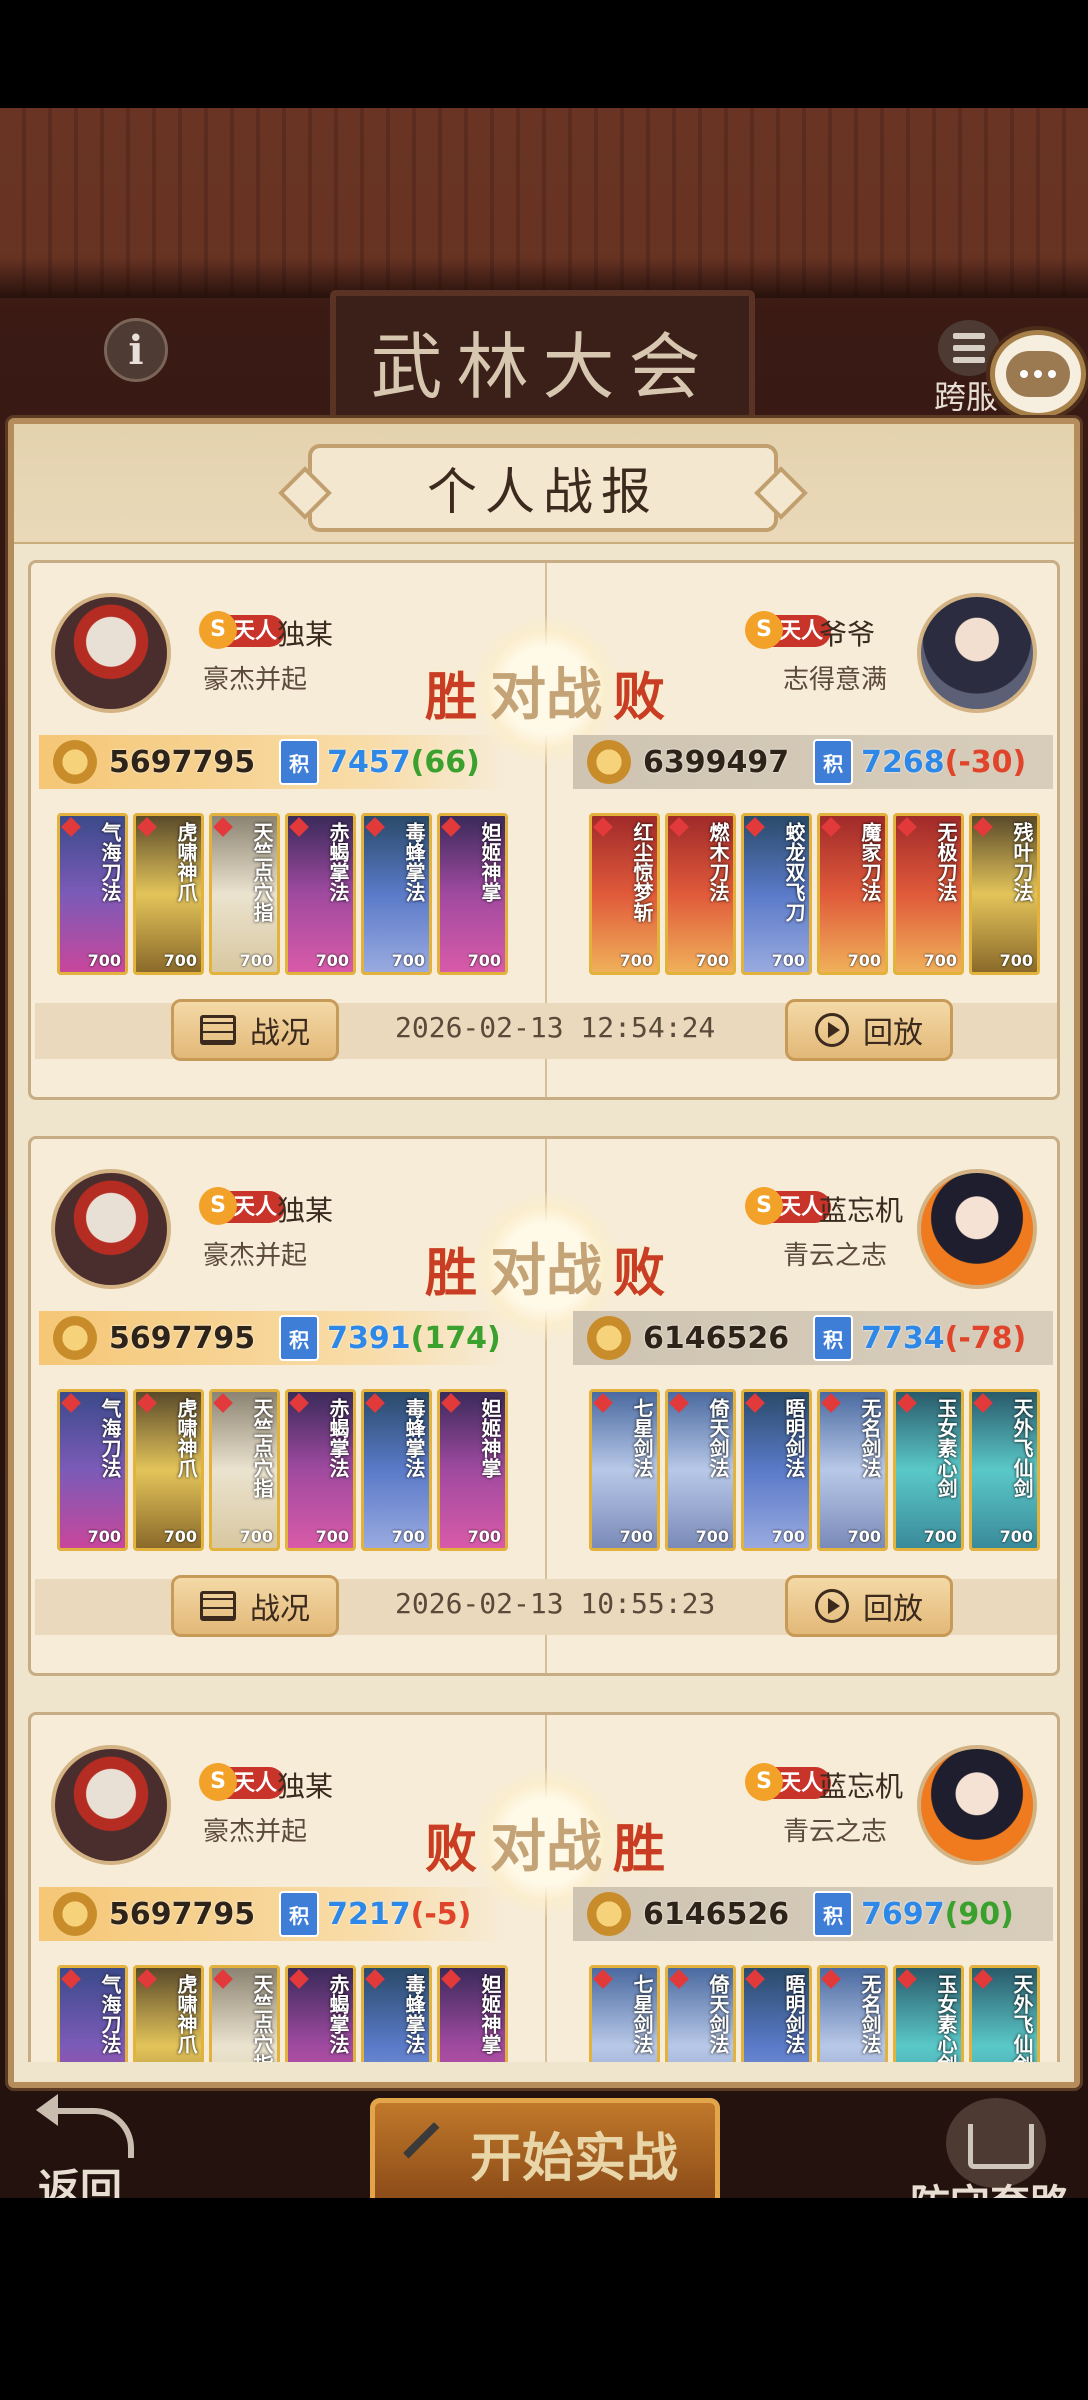 The width and height of the screenshot is (1088, 2400). I want to click on hero-card: 天外飞仙剑700, so click(1004, 2013).